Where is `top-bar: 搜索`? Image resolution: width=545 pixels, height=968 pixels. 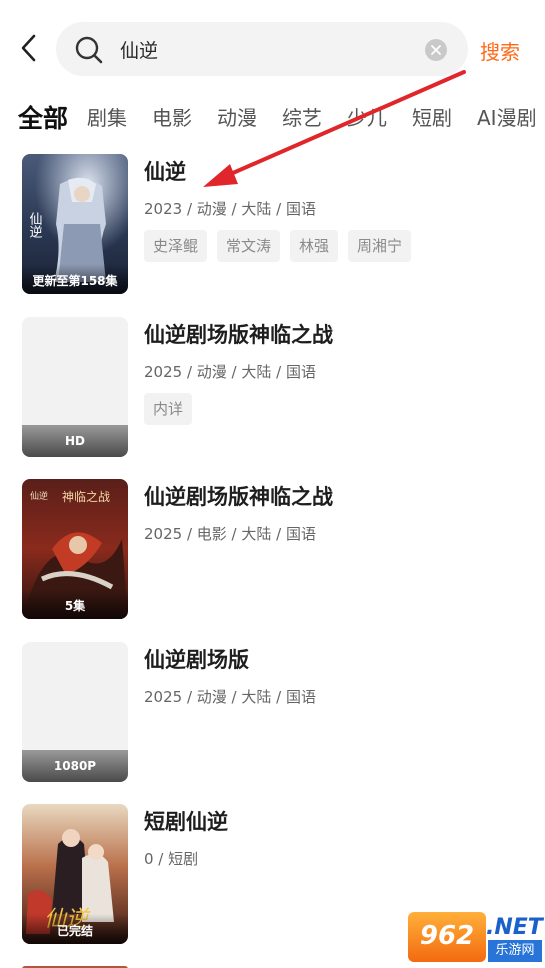 top-bar: 搜索 is located at coordinates (272, 48).